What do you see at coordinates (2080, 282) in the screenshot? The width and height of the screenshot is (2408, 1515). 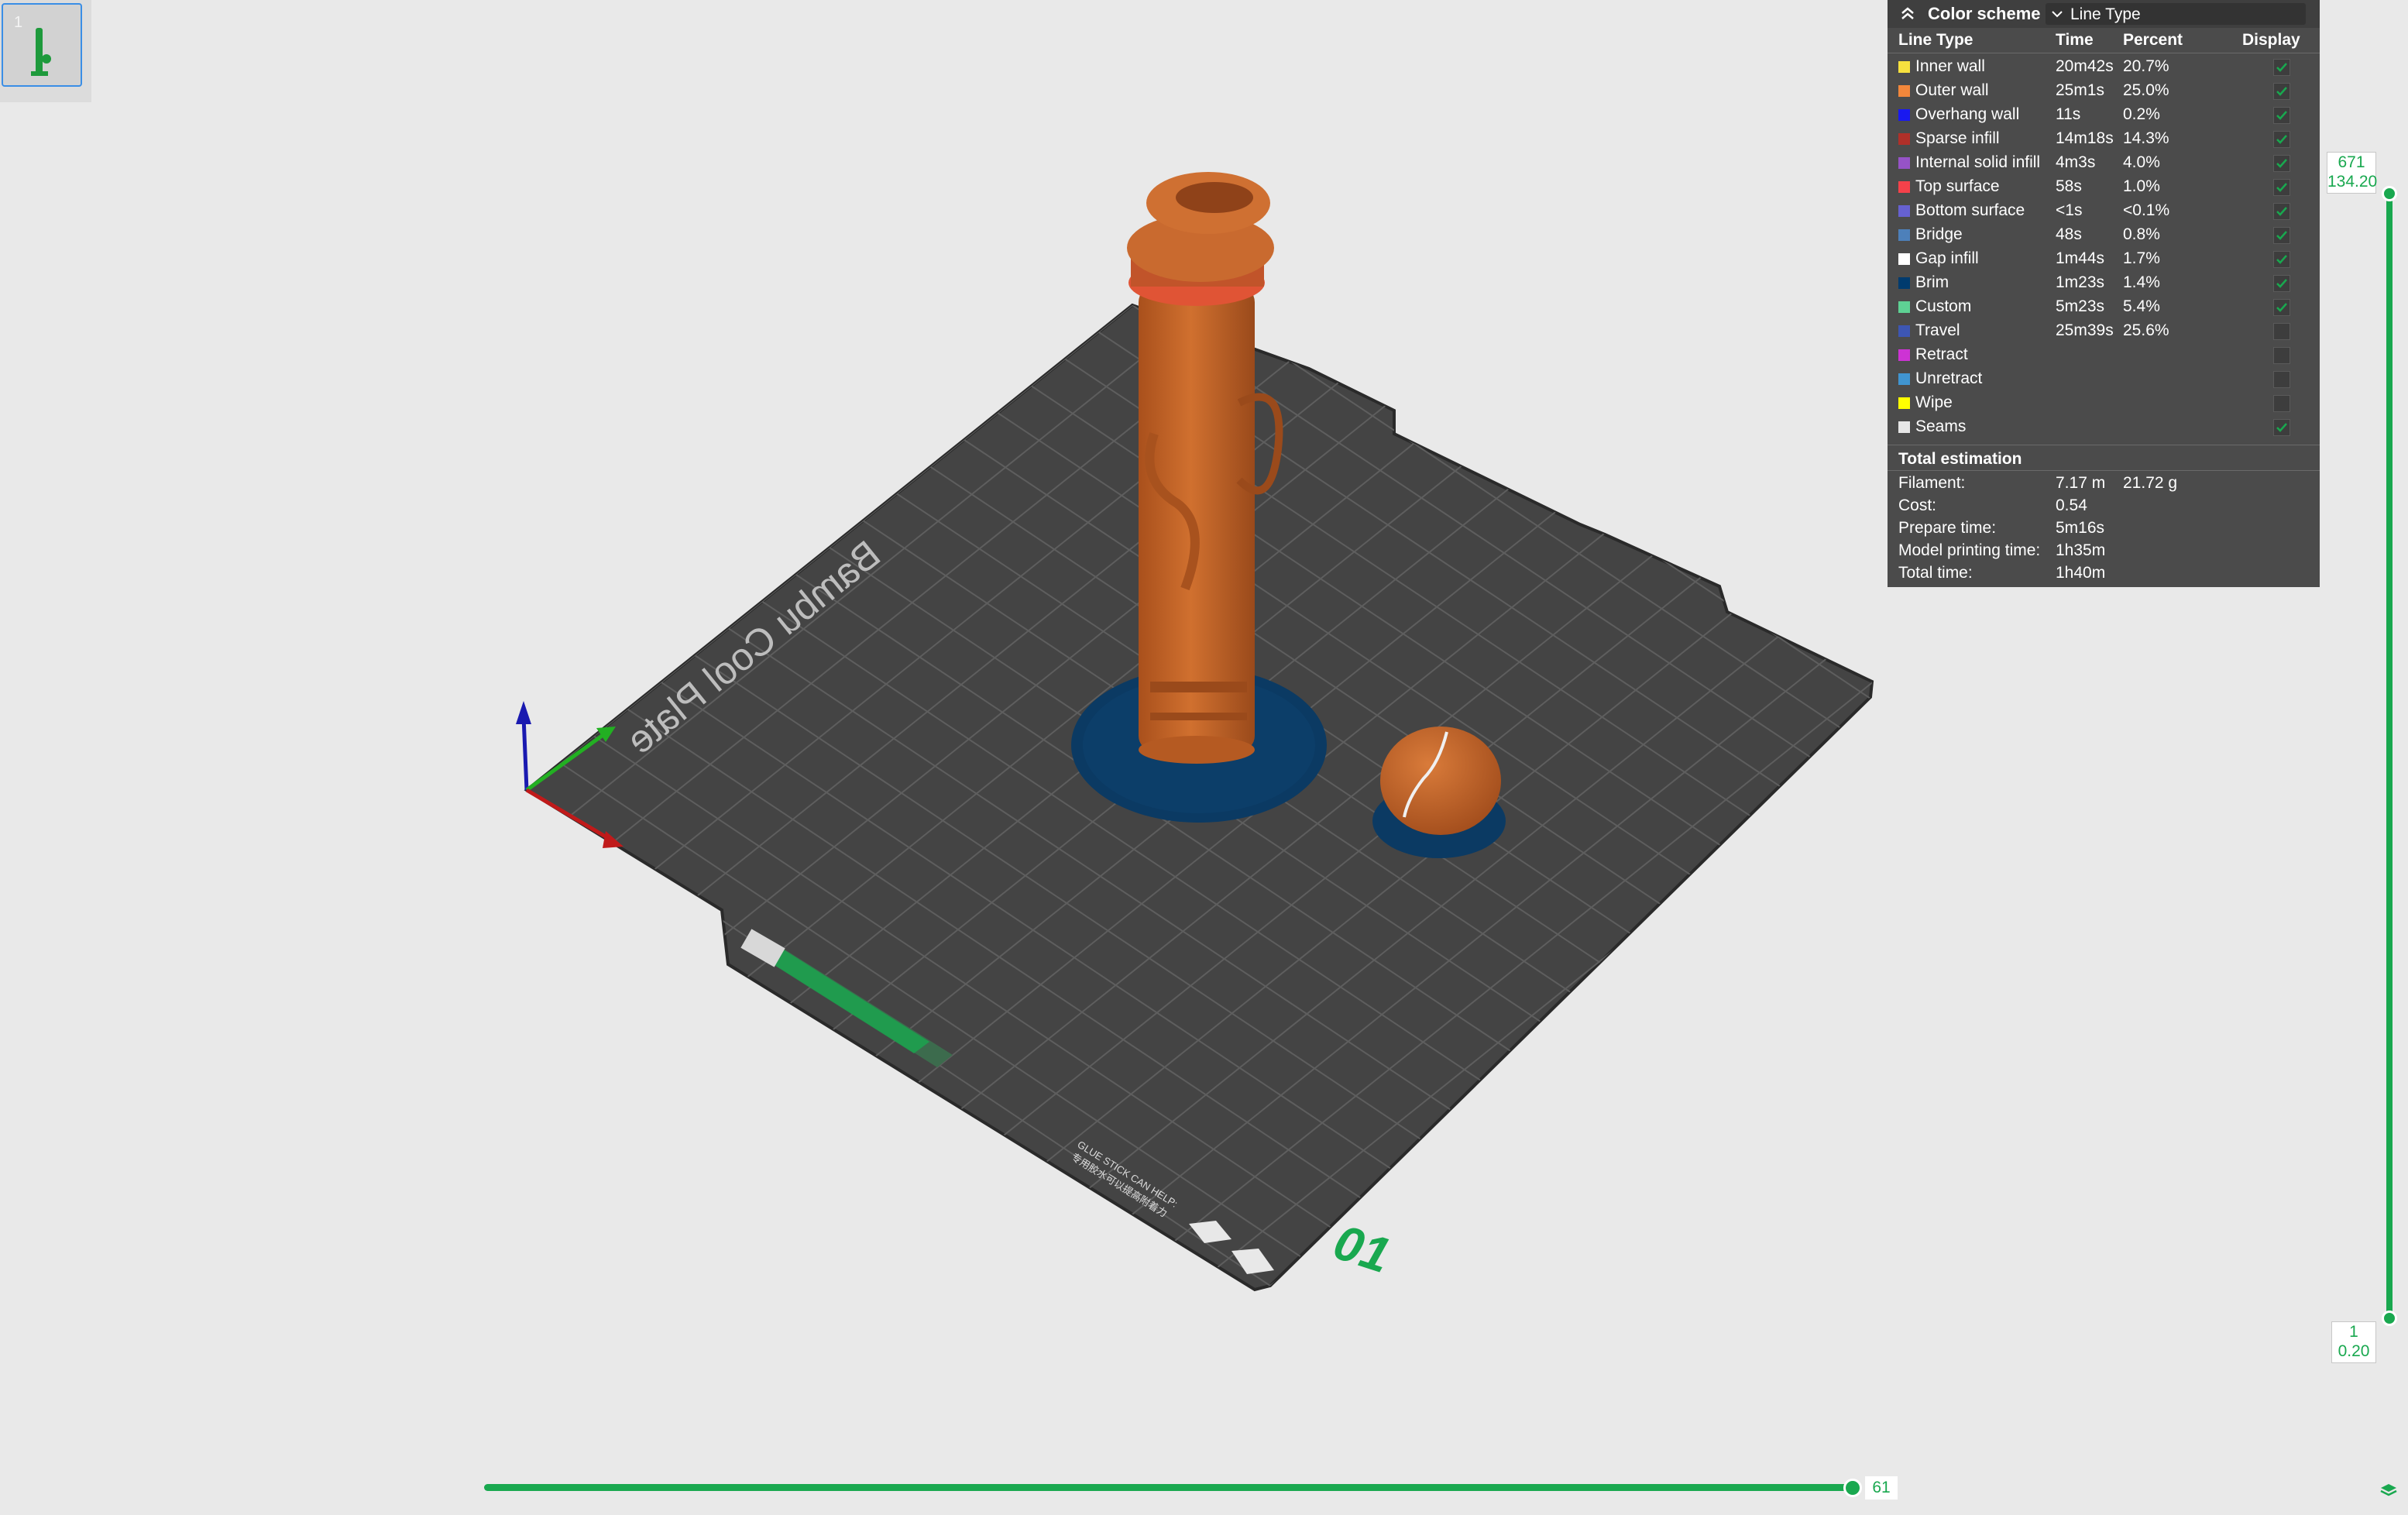 I see `line-type-time: 1m23s` at bounding box center [2080, 282].